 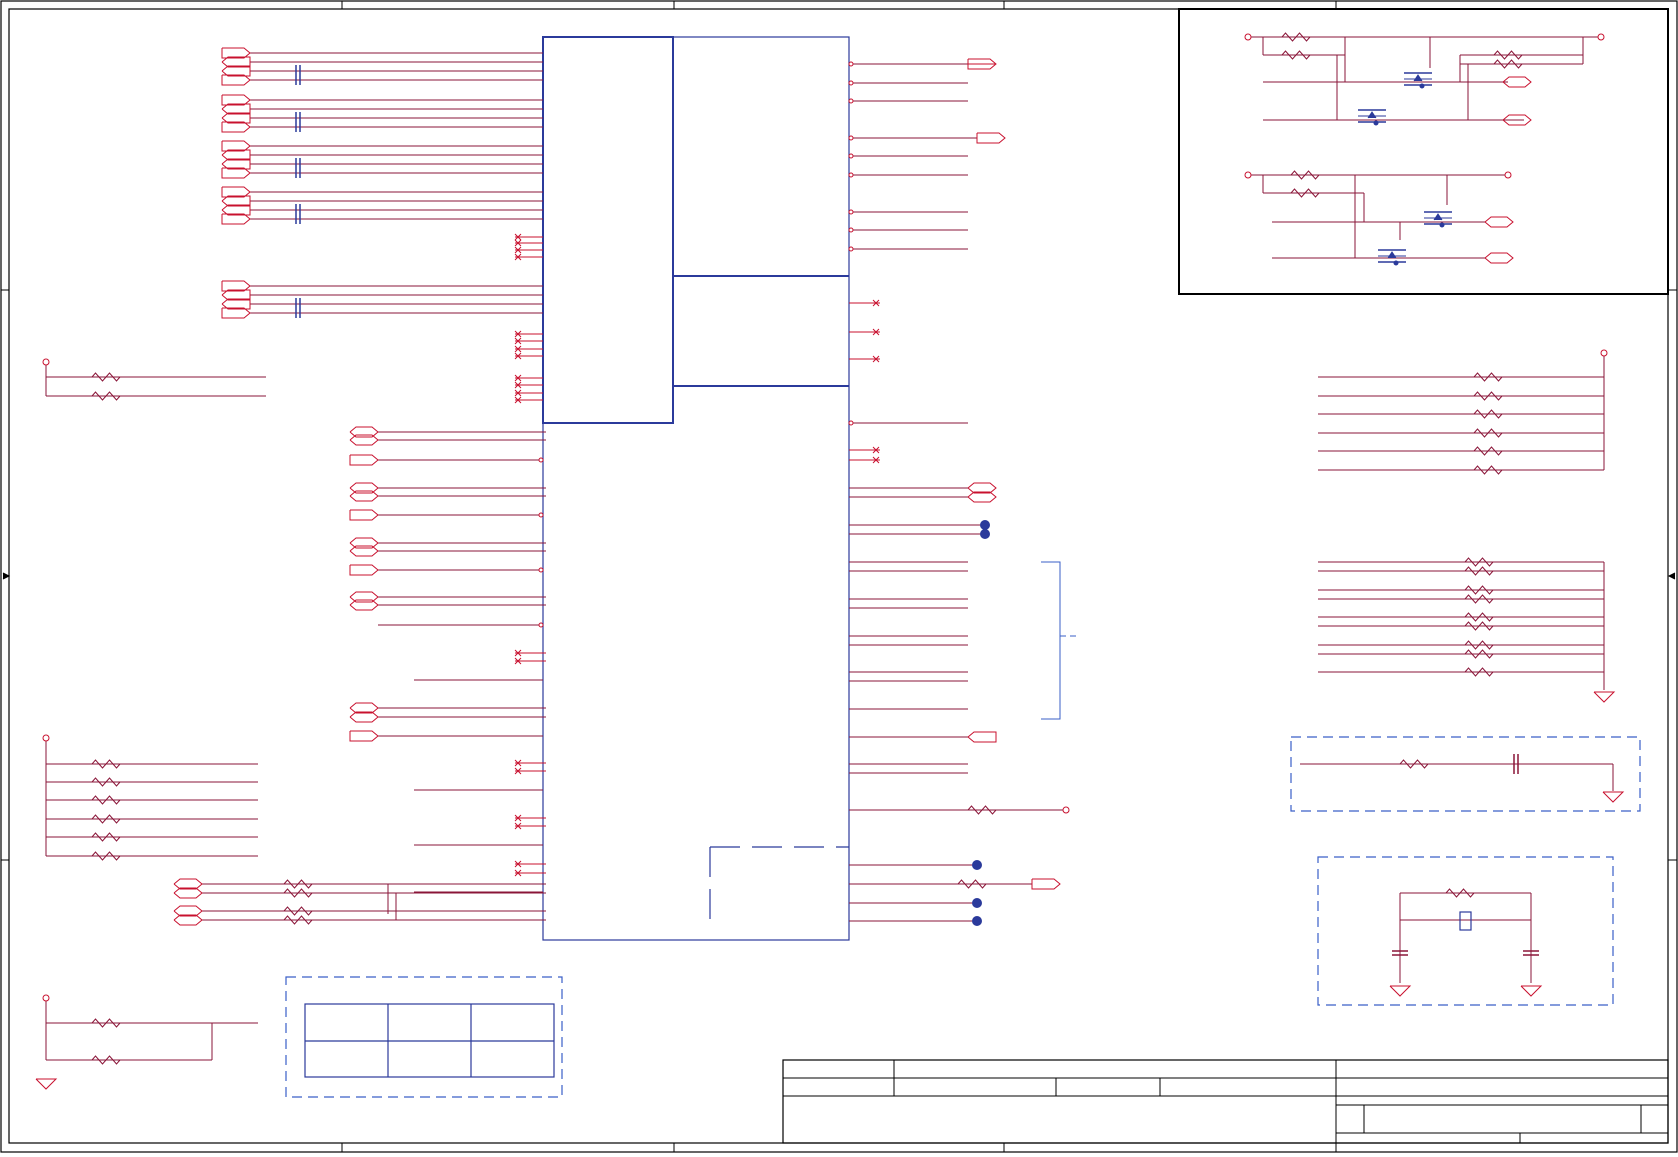 I want to click on title-block, so click(x=1225, y=1101).